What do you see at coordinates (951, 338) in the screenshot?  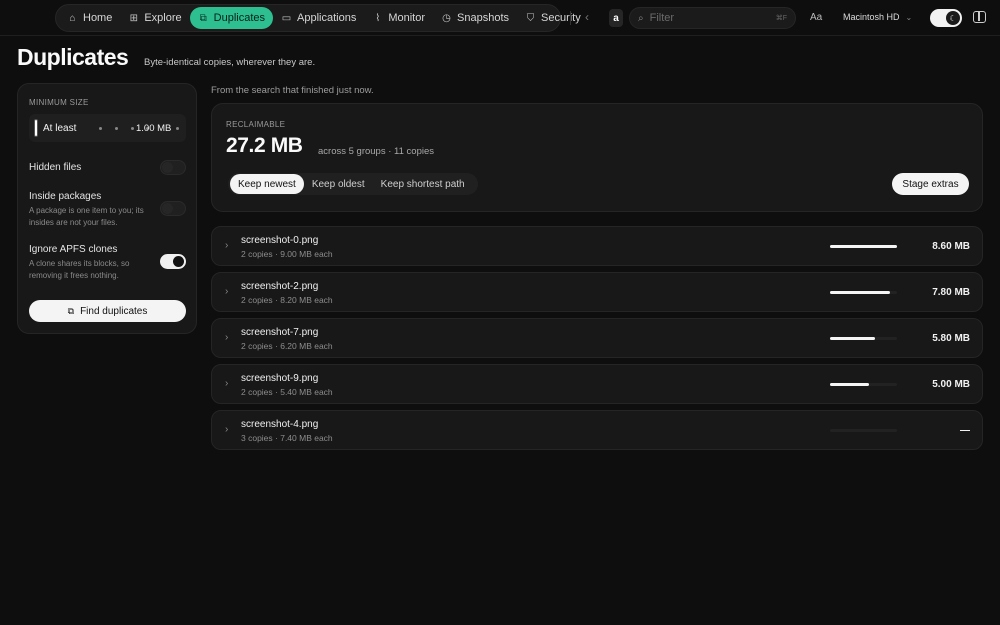 I see `group-reclaimable-size: 5.80 MB` at bounding box center [951, 338].